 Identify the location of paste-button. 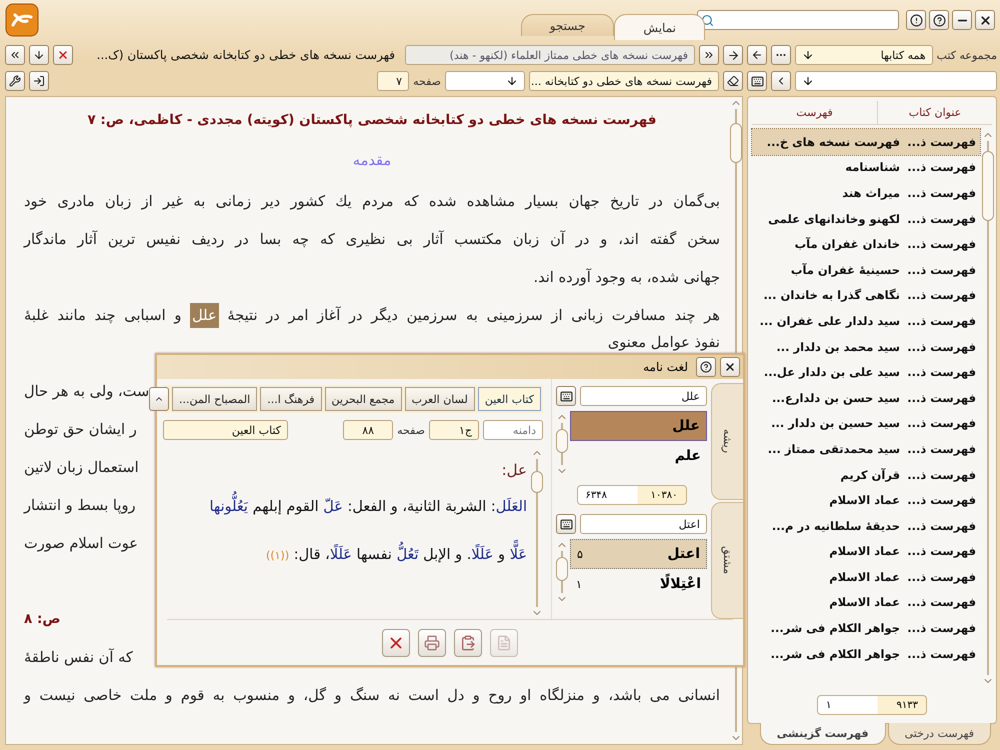
(468, 642).